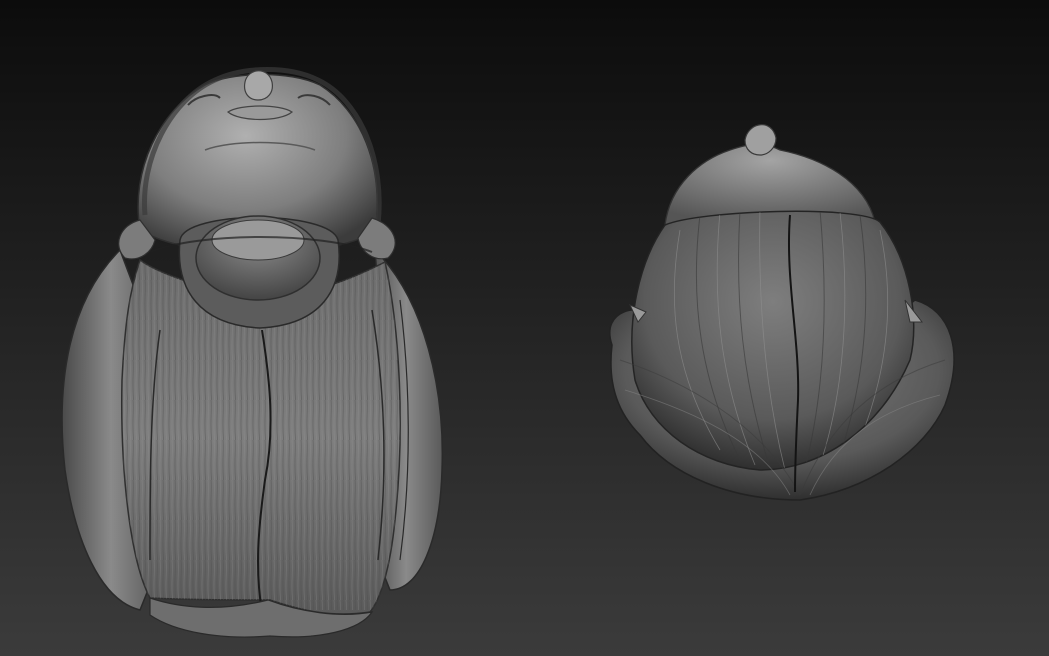  I want to click on nose, so click(258, 85).